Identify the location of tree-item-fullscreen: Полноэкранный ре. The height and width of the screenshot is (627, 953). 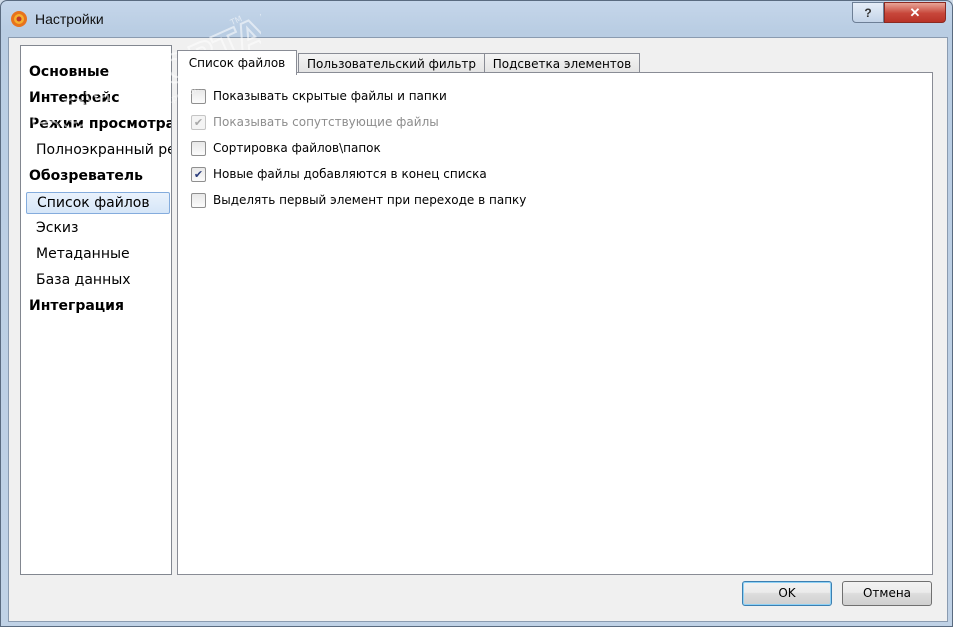
(103, 150).